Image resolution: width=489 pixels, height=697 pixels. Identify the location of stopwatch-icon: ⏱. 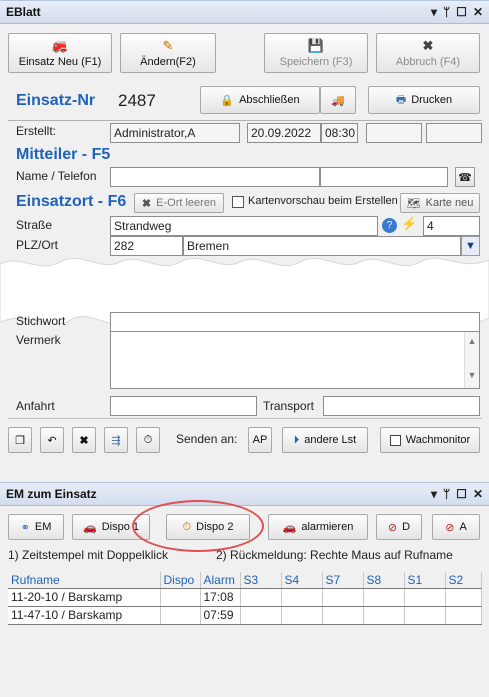
(148, 439).